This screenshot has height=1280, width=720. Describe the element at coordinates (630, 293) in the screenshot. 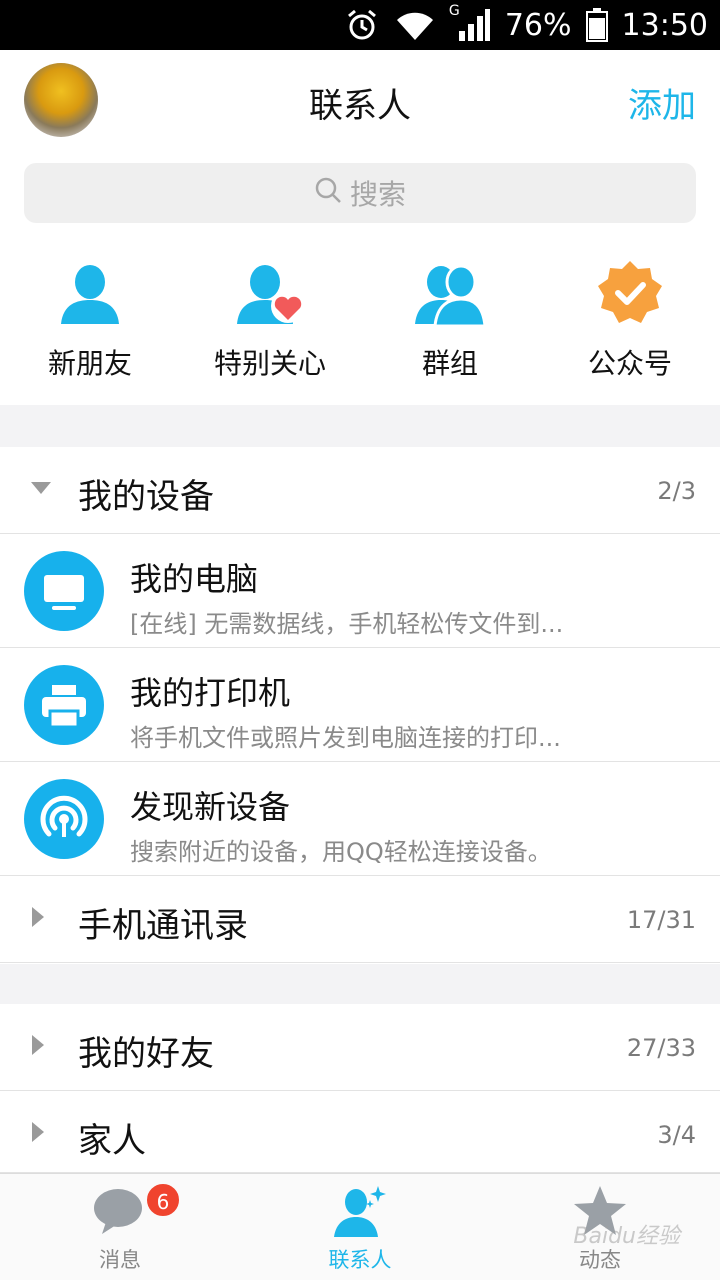

I see `verified-badge-icon` at that location.